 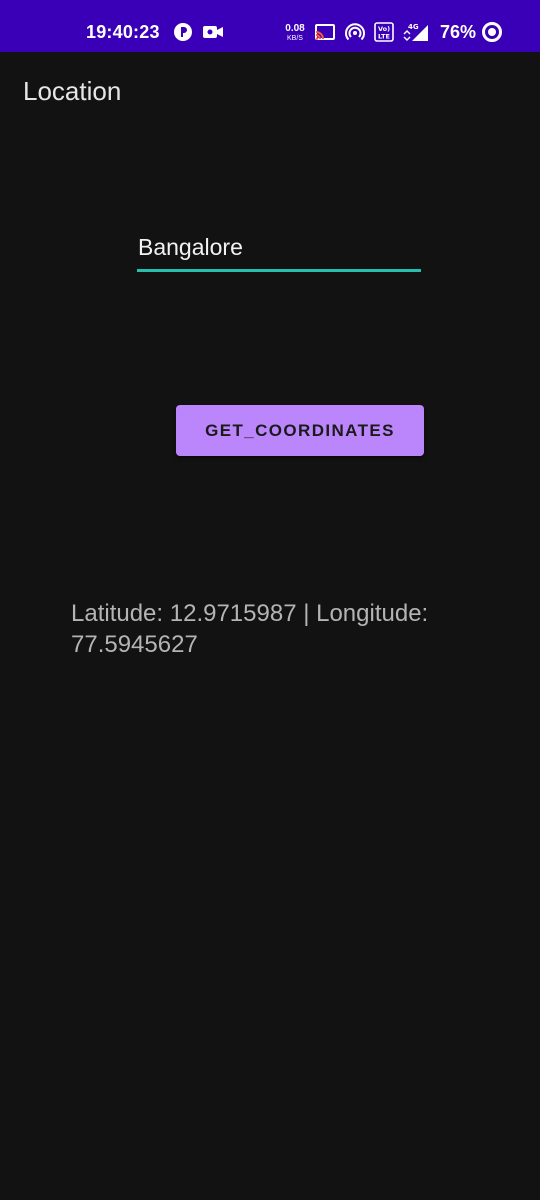 I want to click on app-title: Location, so click(x=72, y=91).